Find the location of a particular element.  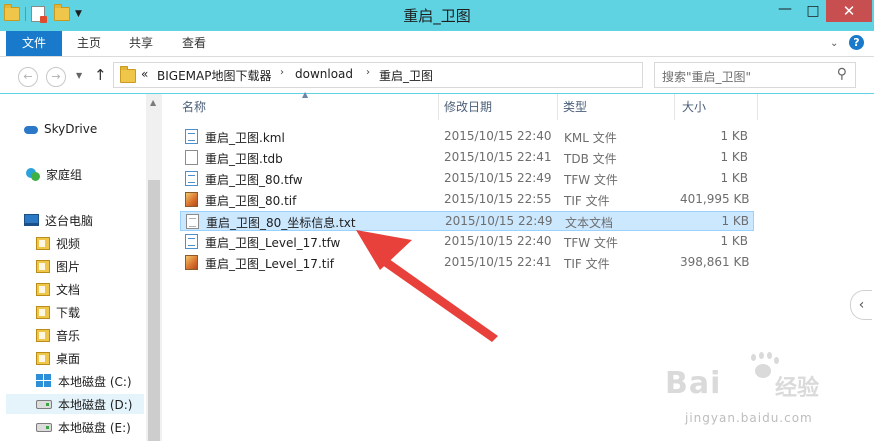

nav-item-label: 本地磁盘 (D:) is located at coordinates (95, 404).